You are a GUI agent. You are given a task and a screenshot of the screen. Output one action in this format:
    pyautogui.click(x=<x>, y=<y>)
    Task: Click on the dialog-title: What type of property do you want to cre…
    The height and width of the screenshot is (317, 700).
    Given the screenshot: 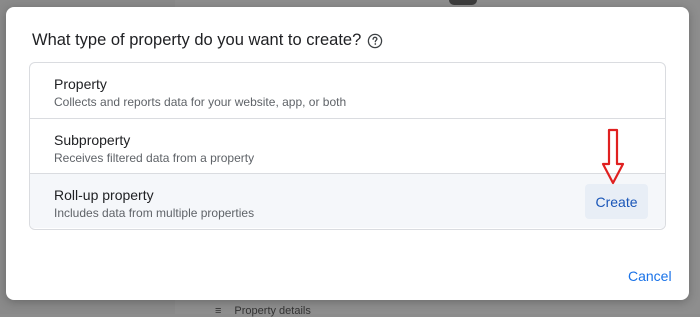 What is the action you would take?
    pyautogui.click(x=207, y=40)
    